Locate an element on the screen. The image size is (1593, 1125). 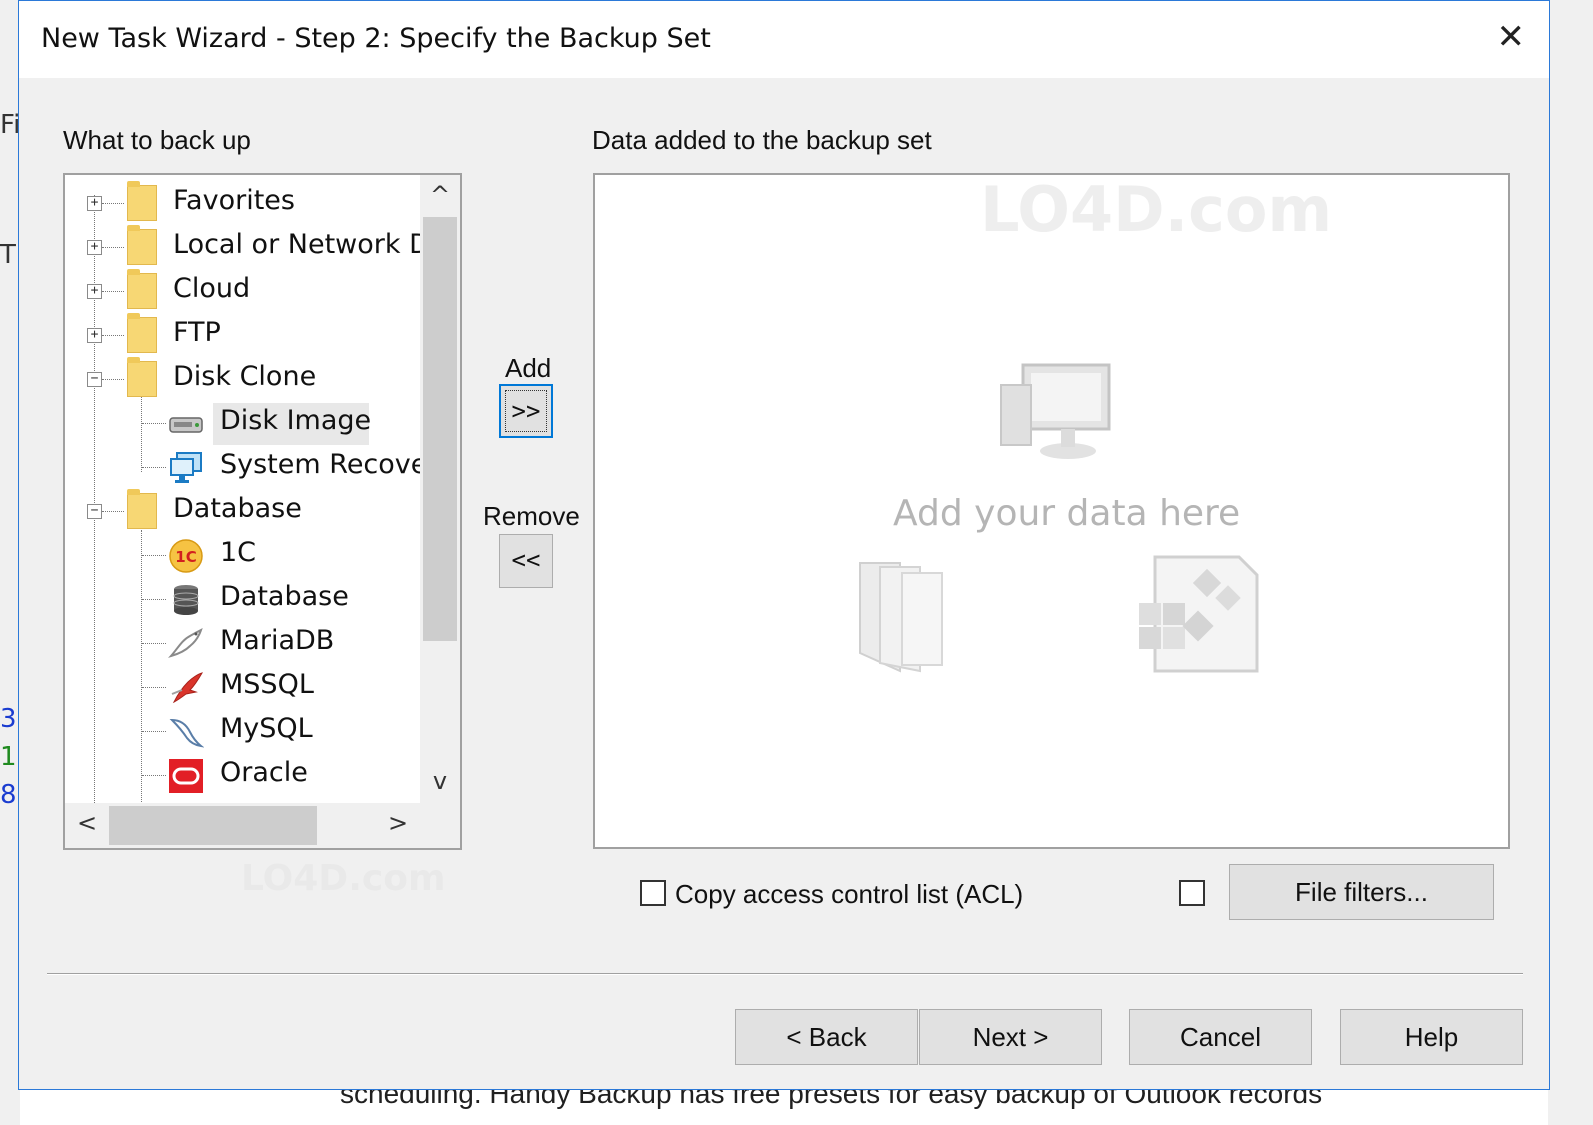
documents-icon is located at coordinates (901, 617).